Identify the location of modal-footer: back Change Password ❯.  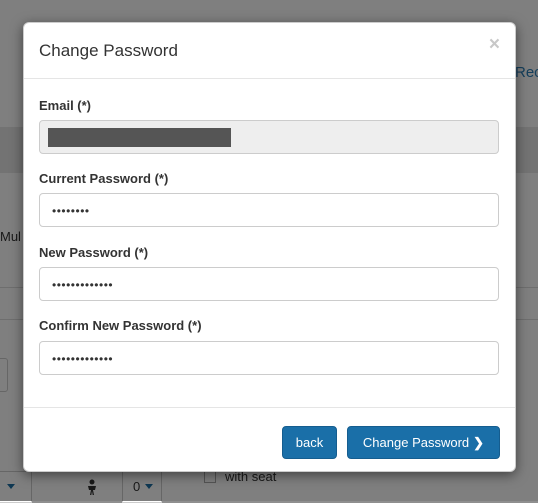
(269, 439).